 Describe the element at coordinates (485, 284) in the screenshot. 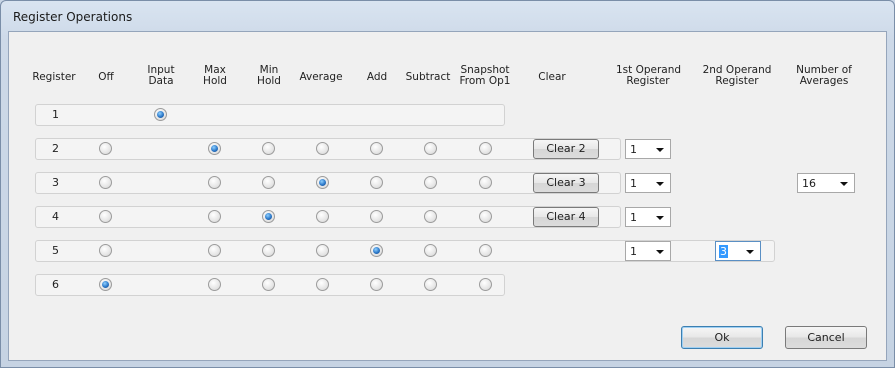

I see `radio-snapshot-row6` at that location.